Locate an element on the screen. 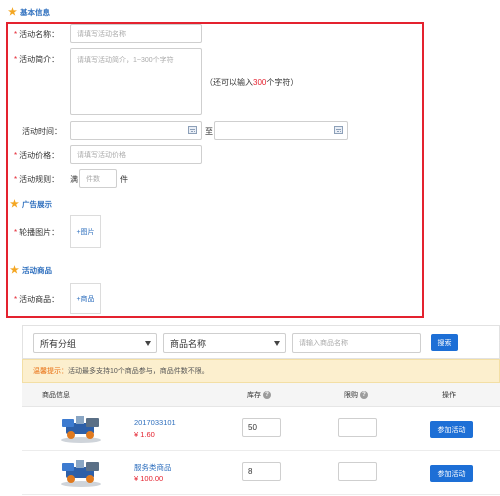 The height and width of the screenshot is (496, 500). section-title-text: 基本信息 is located at coordinates (34, 12).